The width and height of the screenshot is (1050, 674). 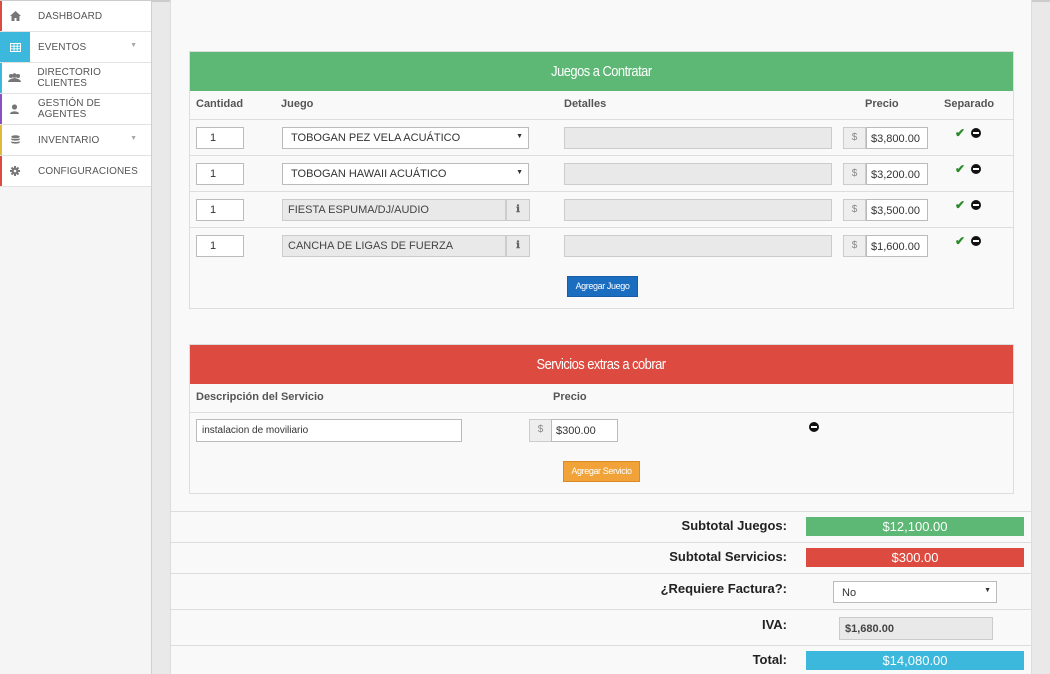 What do you see at coordinates (329, 430) in the screenshot?
I see `service-description-input: instalacion de moviliario` at bounding box center [329, 430].